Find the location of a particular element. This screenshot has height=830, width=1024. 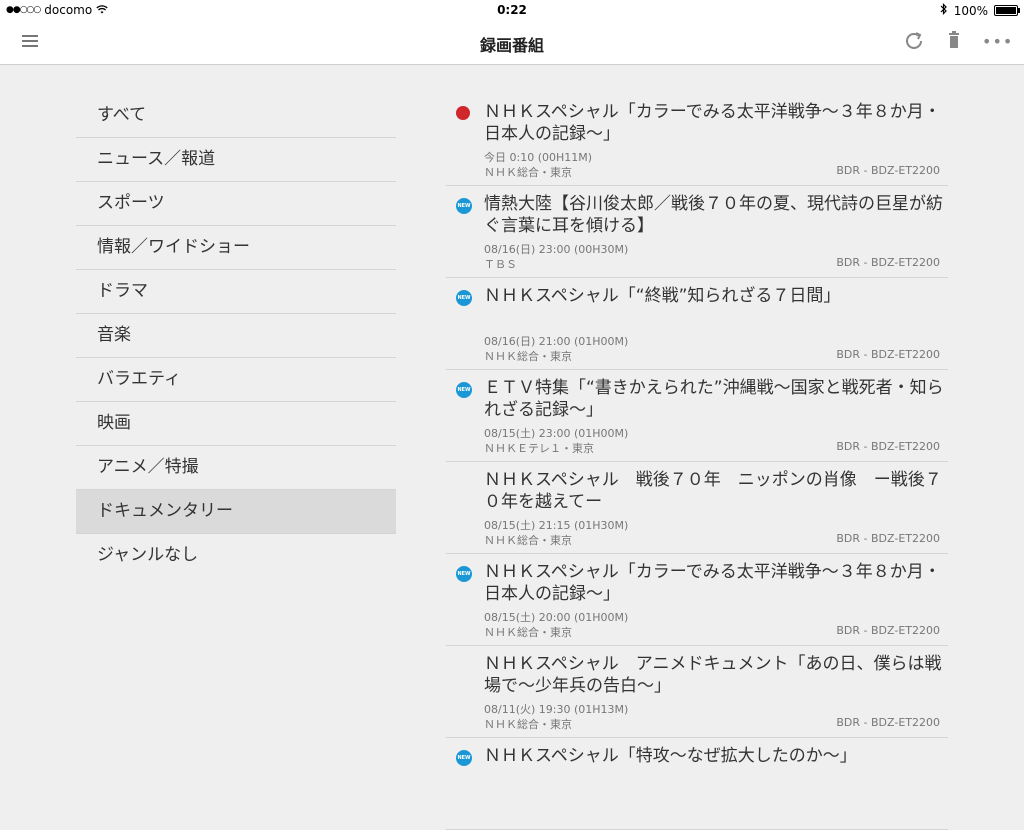

program-channel: ＮＨＫＥテレ１・東京 is located at coordinates (539, 448).